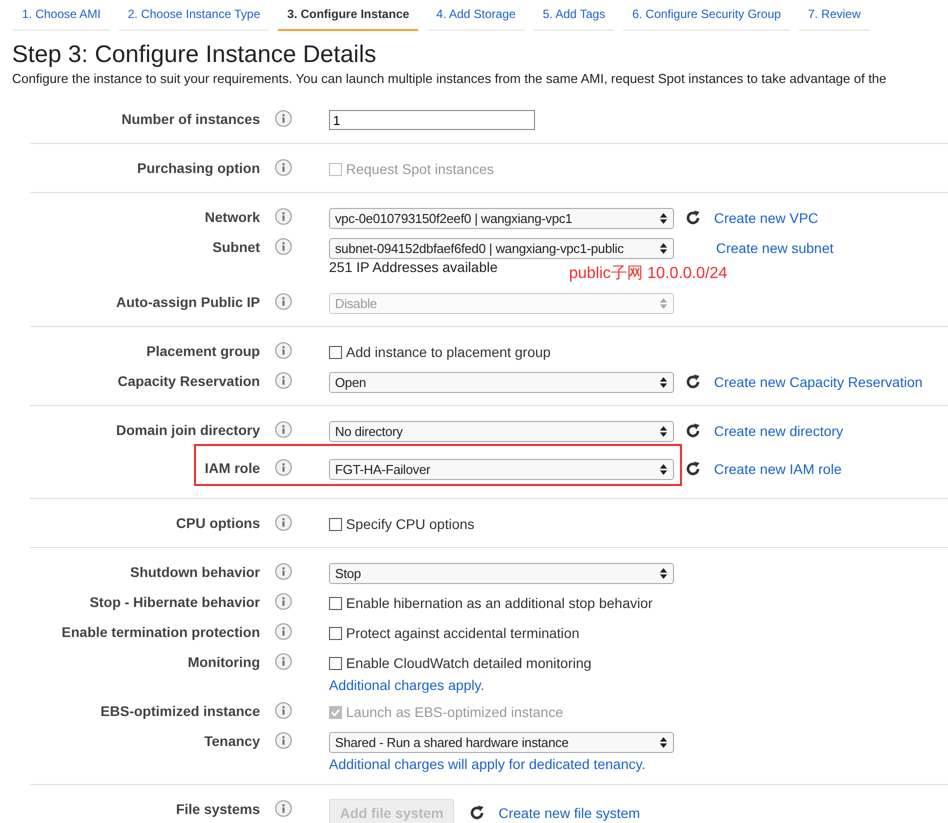  I want to click on field-label: Domain join directory, so click(187, 429).